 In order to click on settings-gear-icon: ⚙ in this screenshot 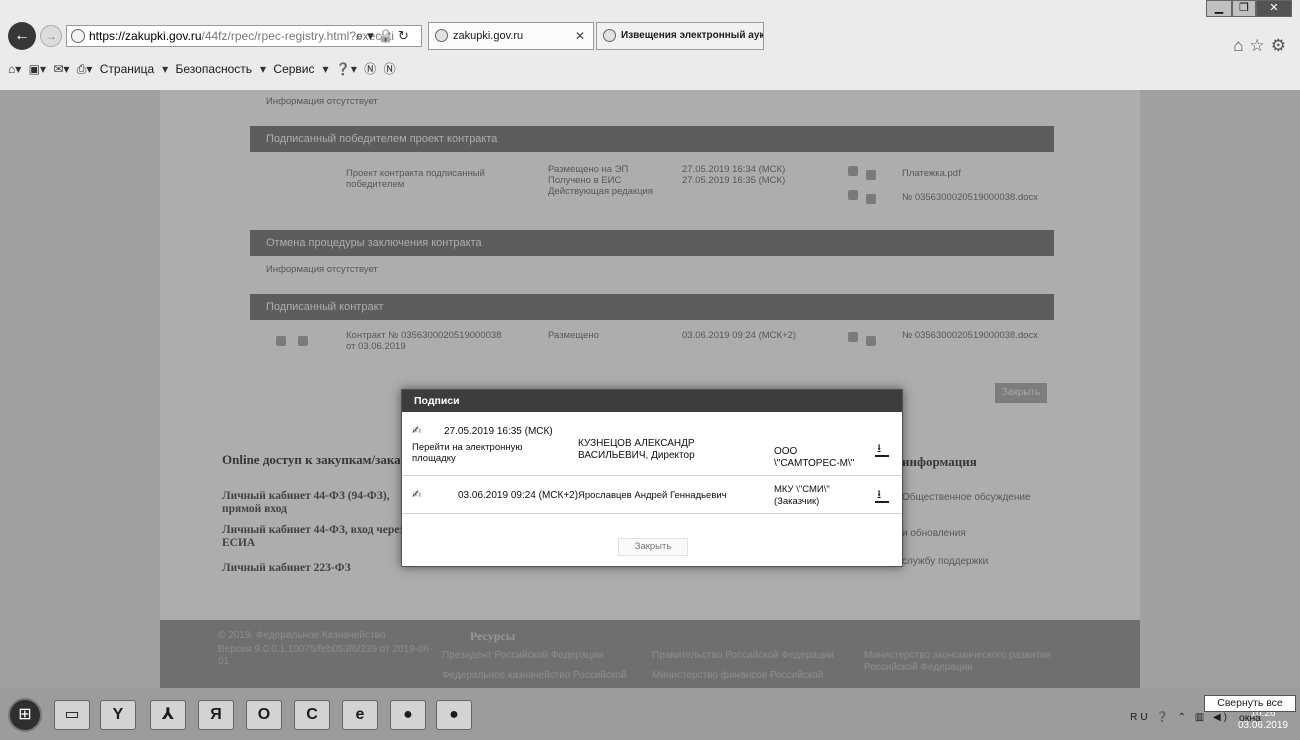, I will do `click(1281, 45)`.